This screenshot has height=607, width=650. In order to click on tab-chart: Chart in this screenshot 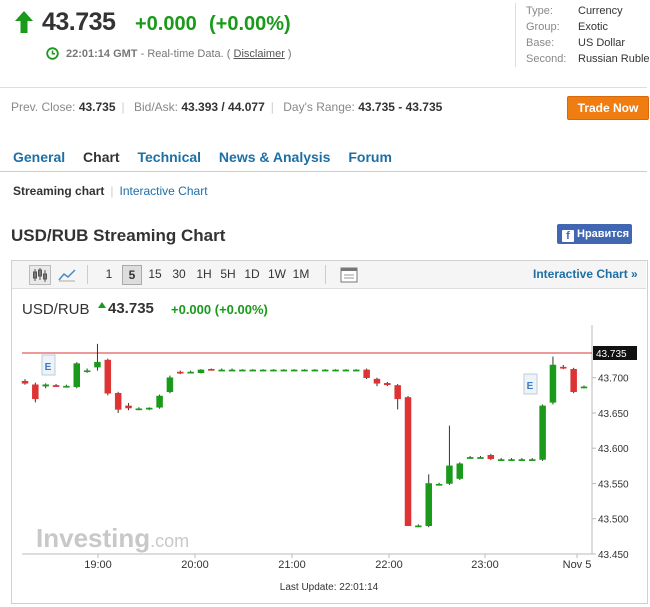, I will do `click(101, 157)`.